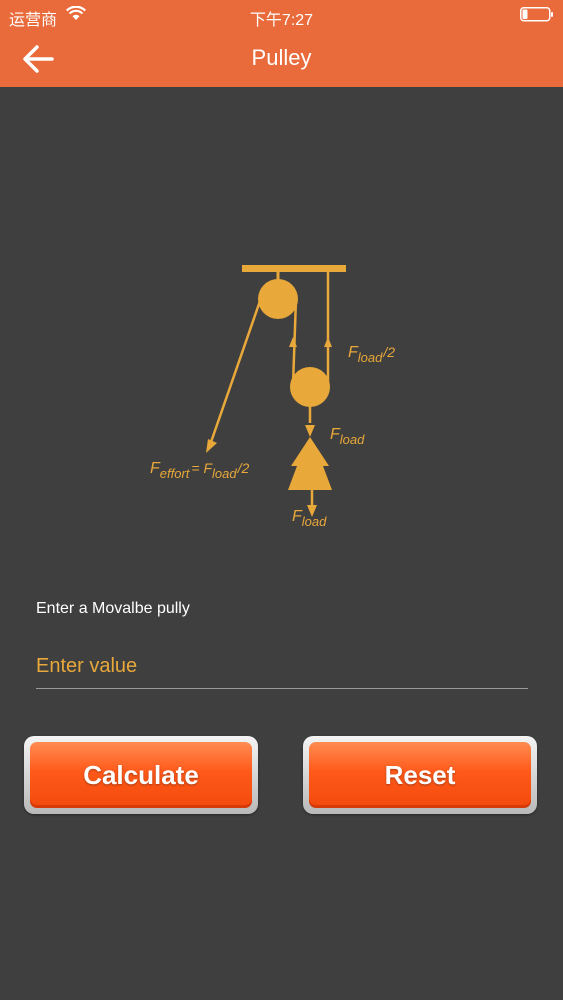 Image resolution: width=563 pixels, height=1000 pixels. What do you see at coordinates (294, 268) in the screenshot?
I see `ceiling-beam` at bounding box center [294, 268].